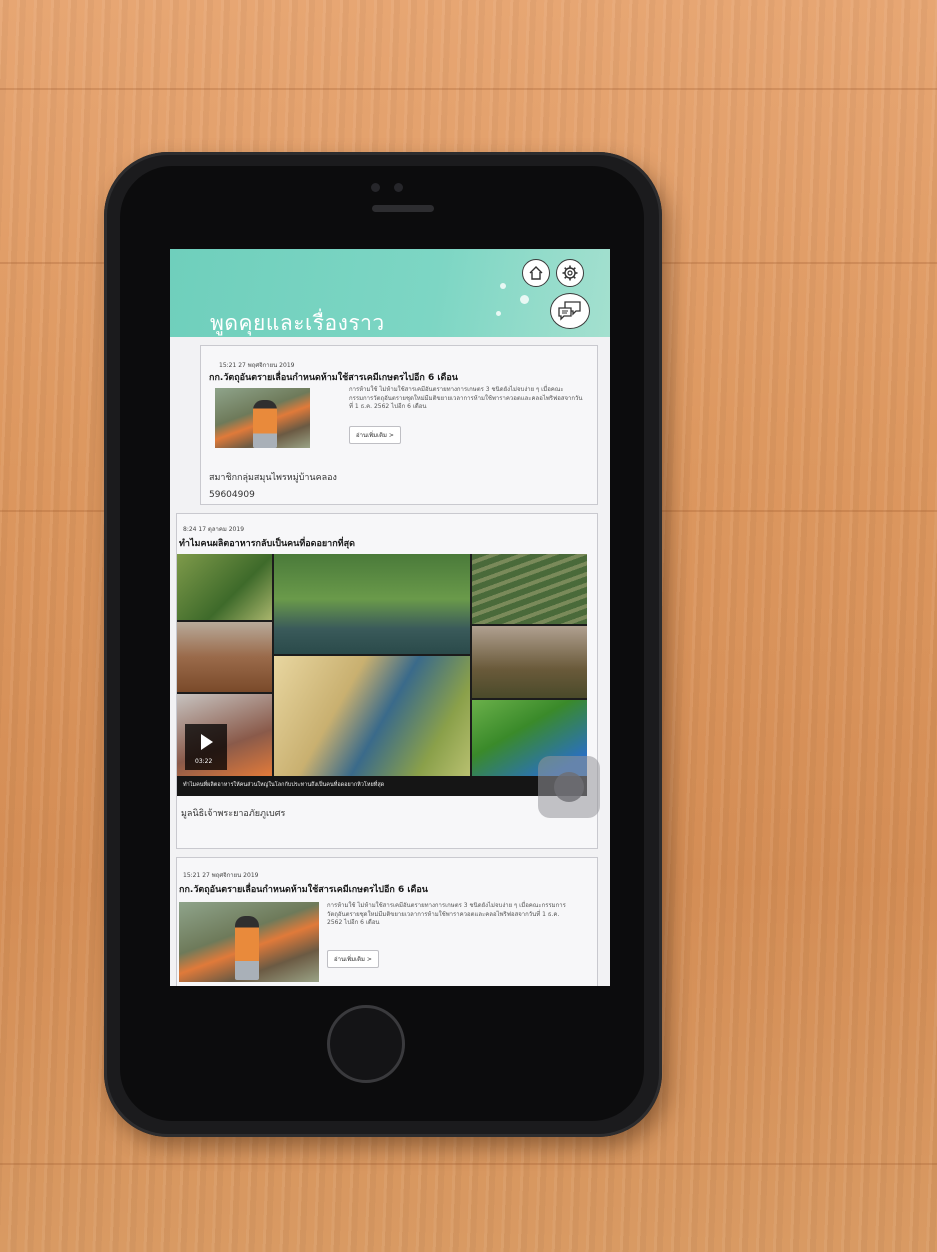 Image resolution: width=937 pixels, height=1252 pixels. What do you see at coordinates (214, 529) in the screenshot?
I see `post-date: 8:24 17 ตุลาคม 2019` at bounding box center [214, 529].